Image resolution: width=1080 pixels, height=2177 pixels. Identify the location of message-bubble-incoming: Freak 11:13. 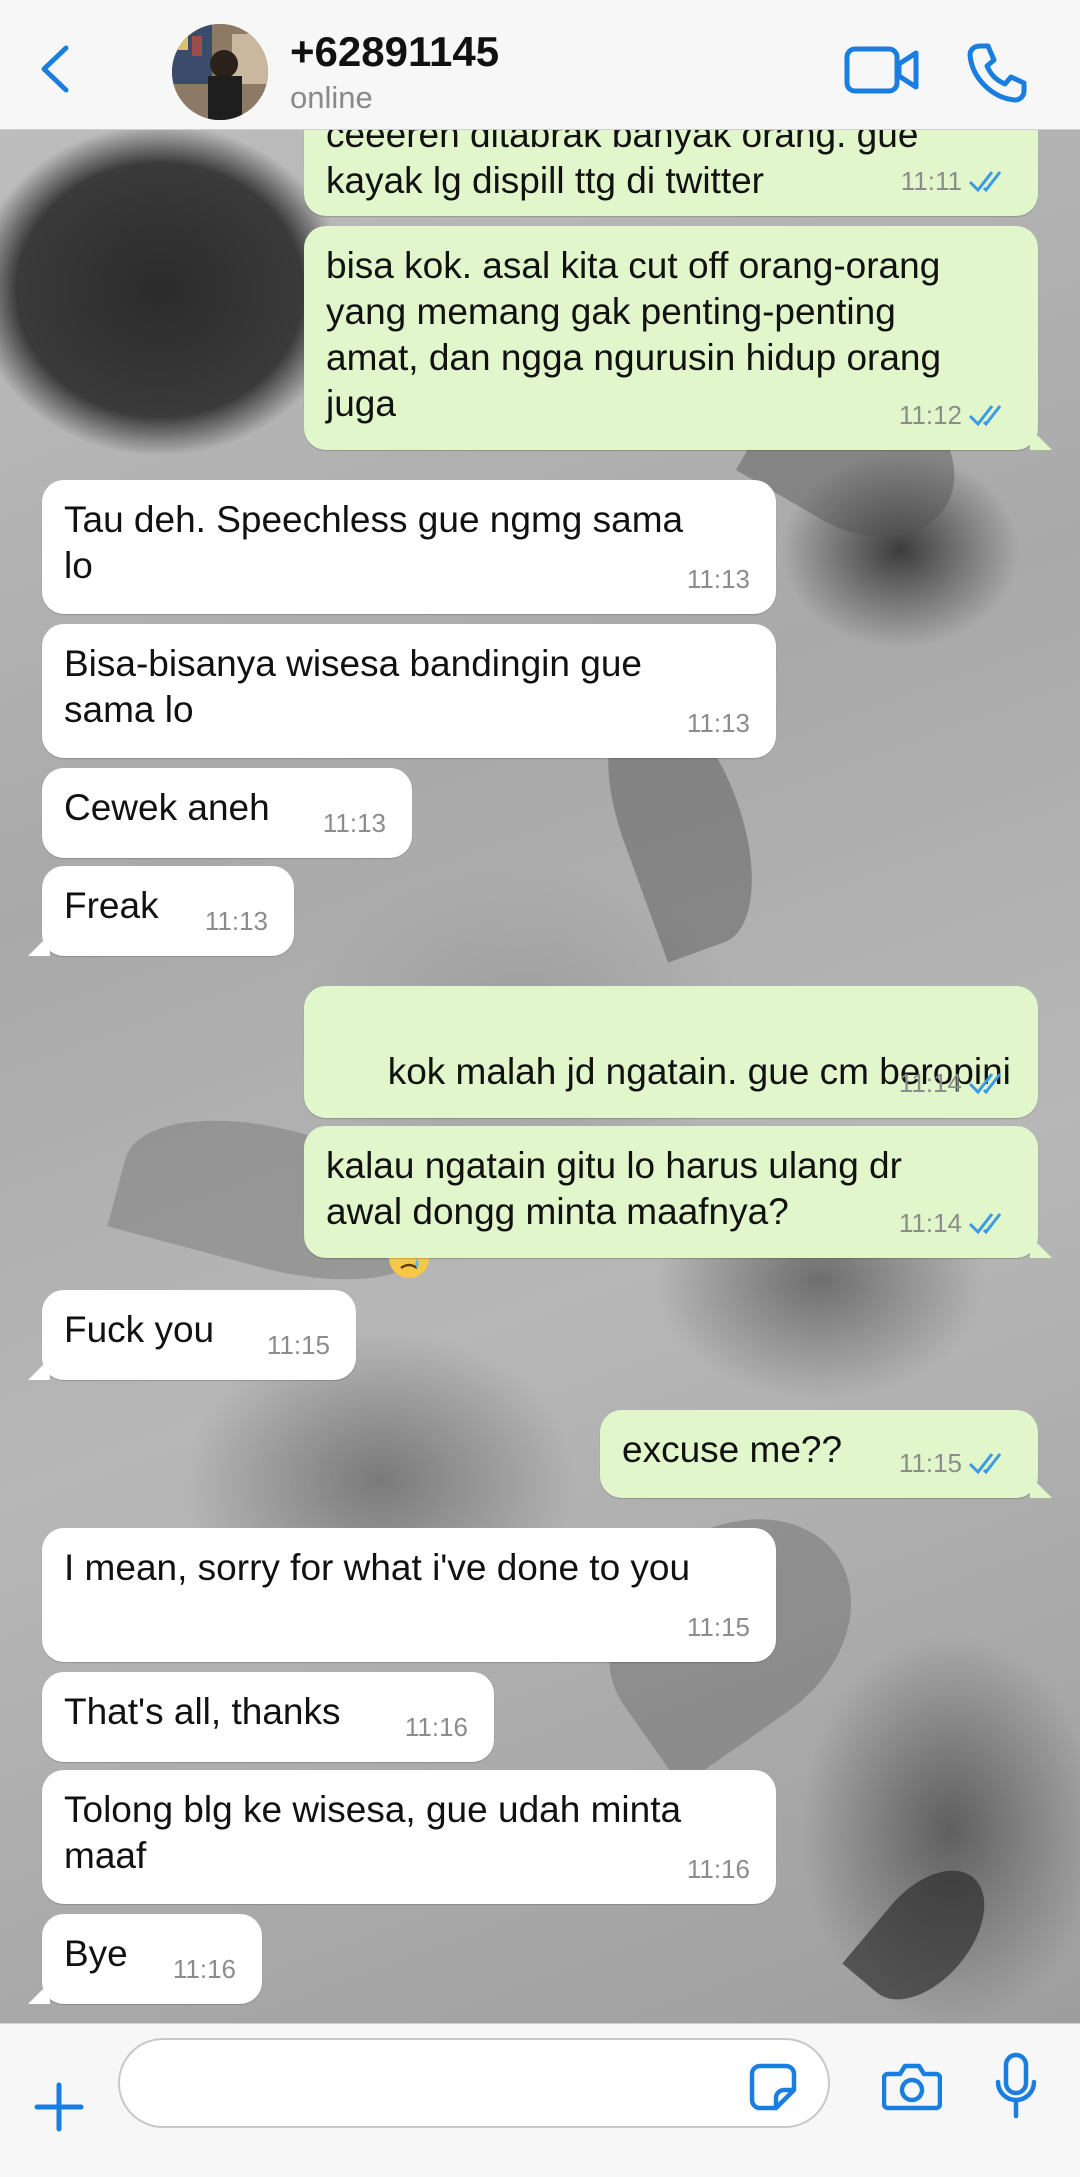
(161, 911).